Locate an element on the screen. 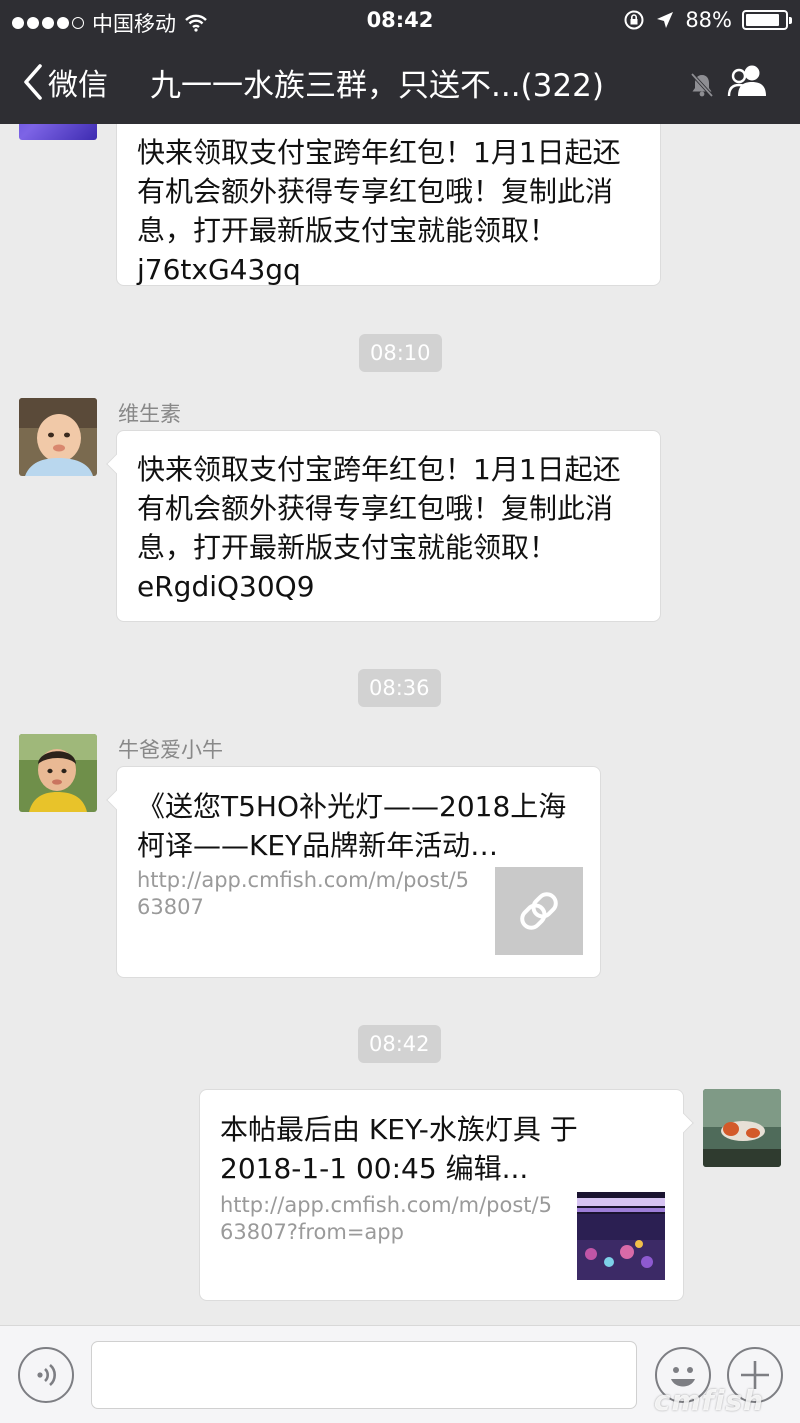 This screenshot has width=800, height=1423. voice-input-icon is located at coordinates (46, 1375).